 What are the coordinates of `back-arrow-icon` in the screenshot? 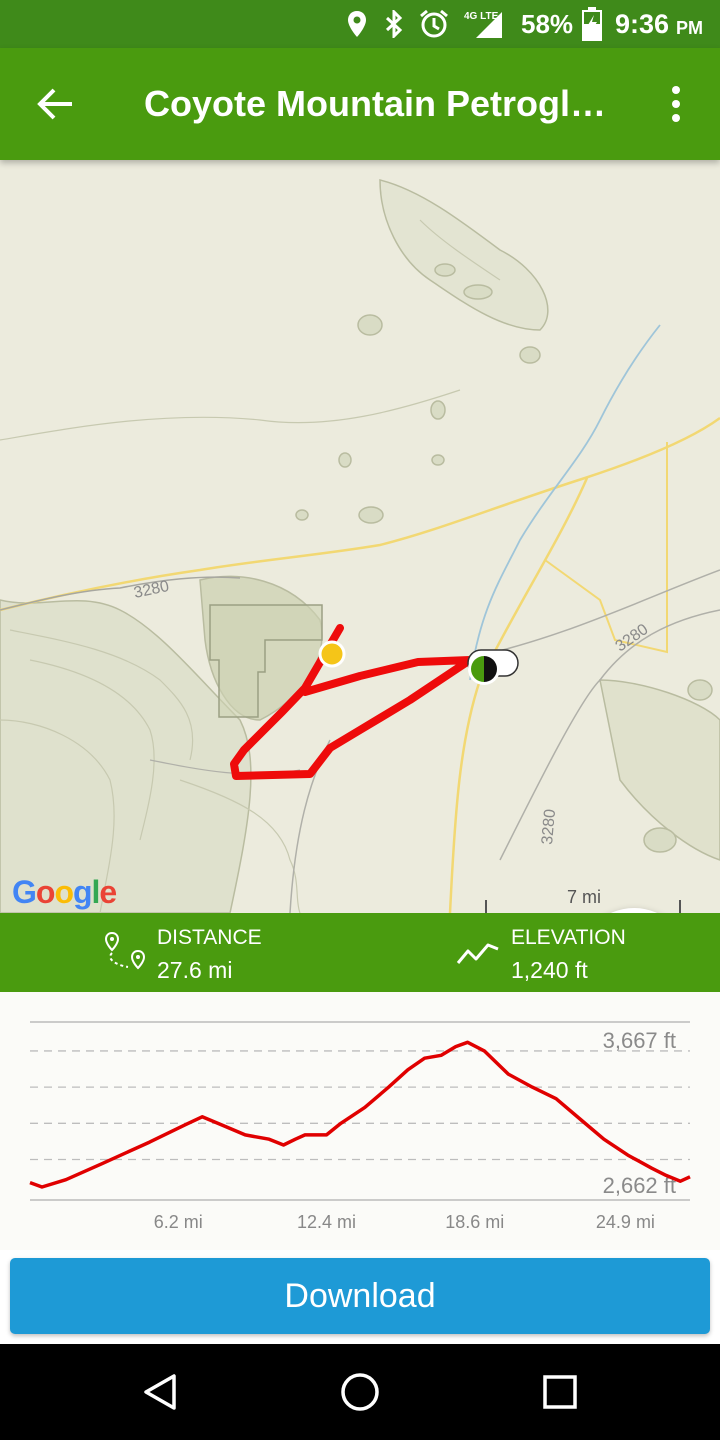 It's located at (56, 104).